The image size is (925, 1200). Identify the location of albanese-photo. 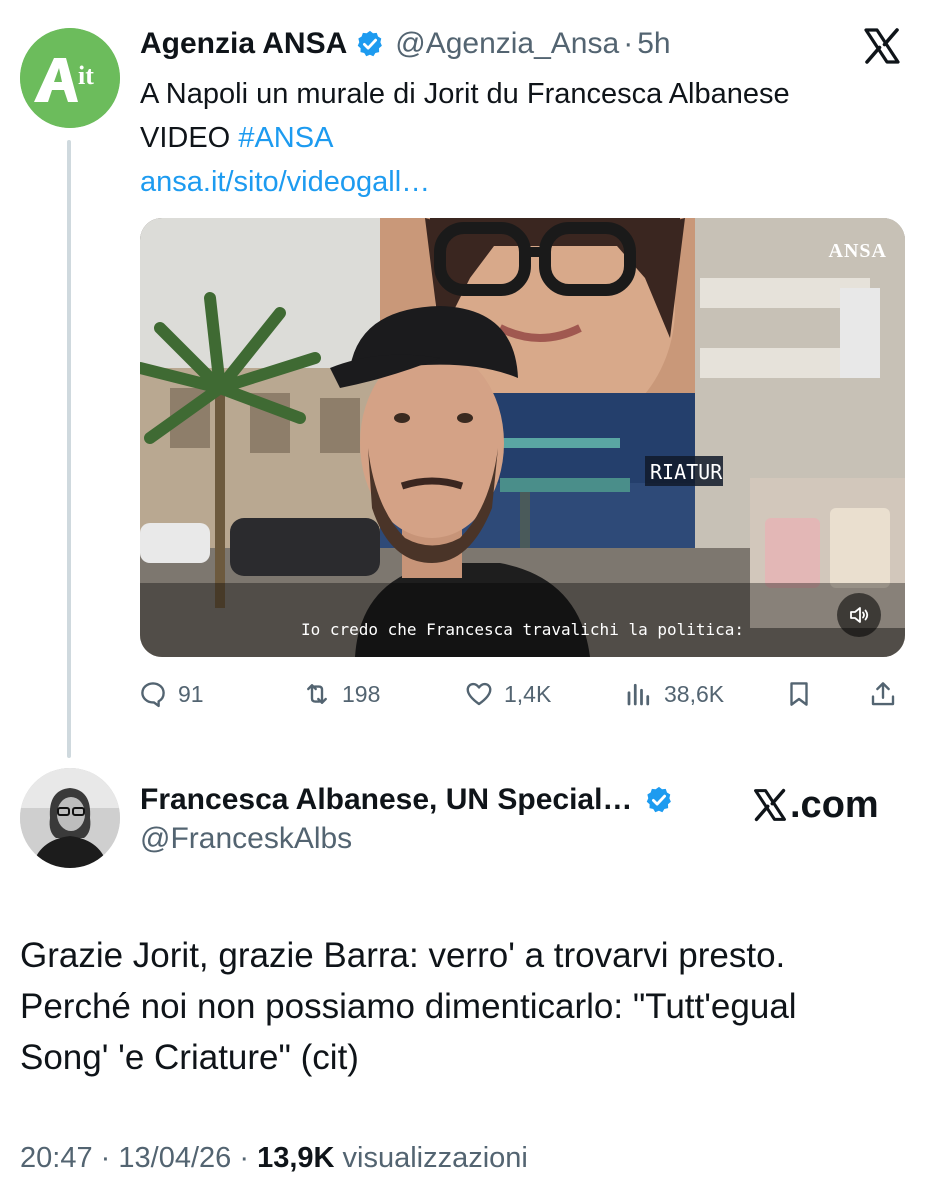
(70, 818).